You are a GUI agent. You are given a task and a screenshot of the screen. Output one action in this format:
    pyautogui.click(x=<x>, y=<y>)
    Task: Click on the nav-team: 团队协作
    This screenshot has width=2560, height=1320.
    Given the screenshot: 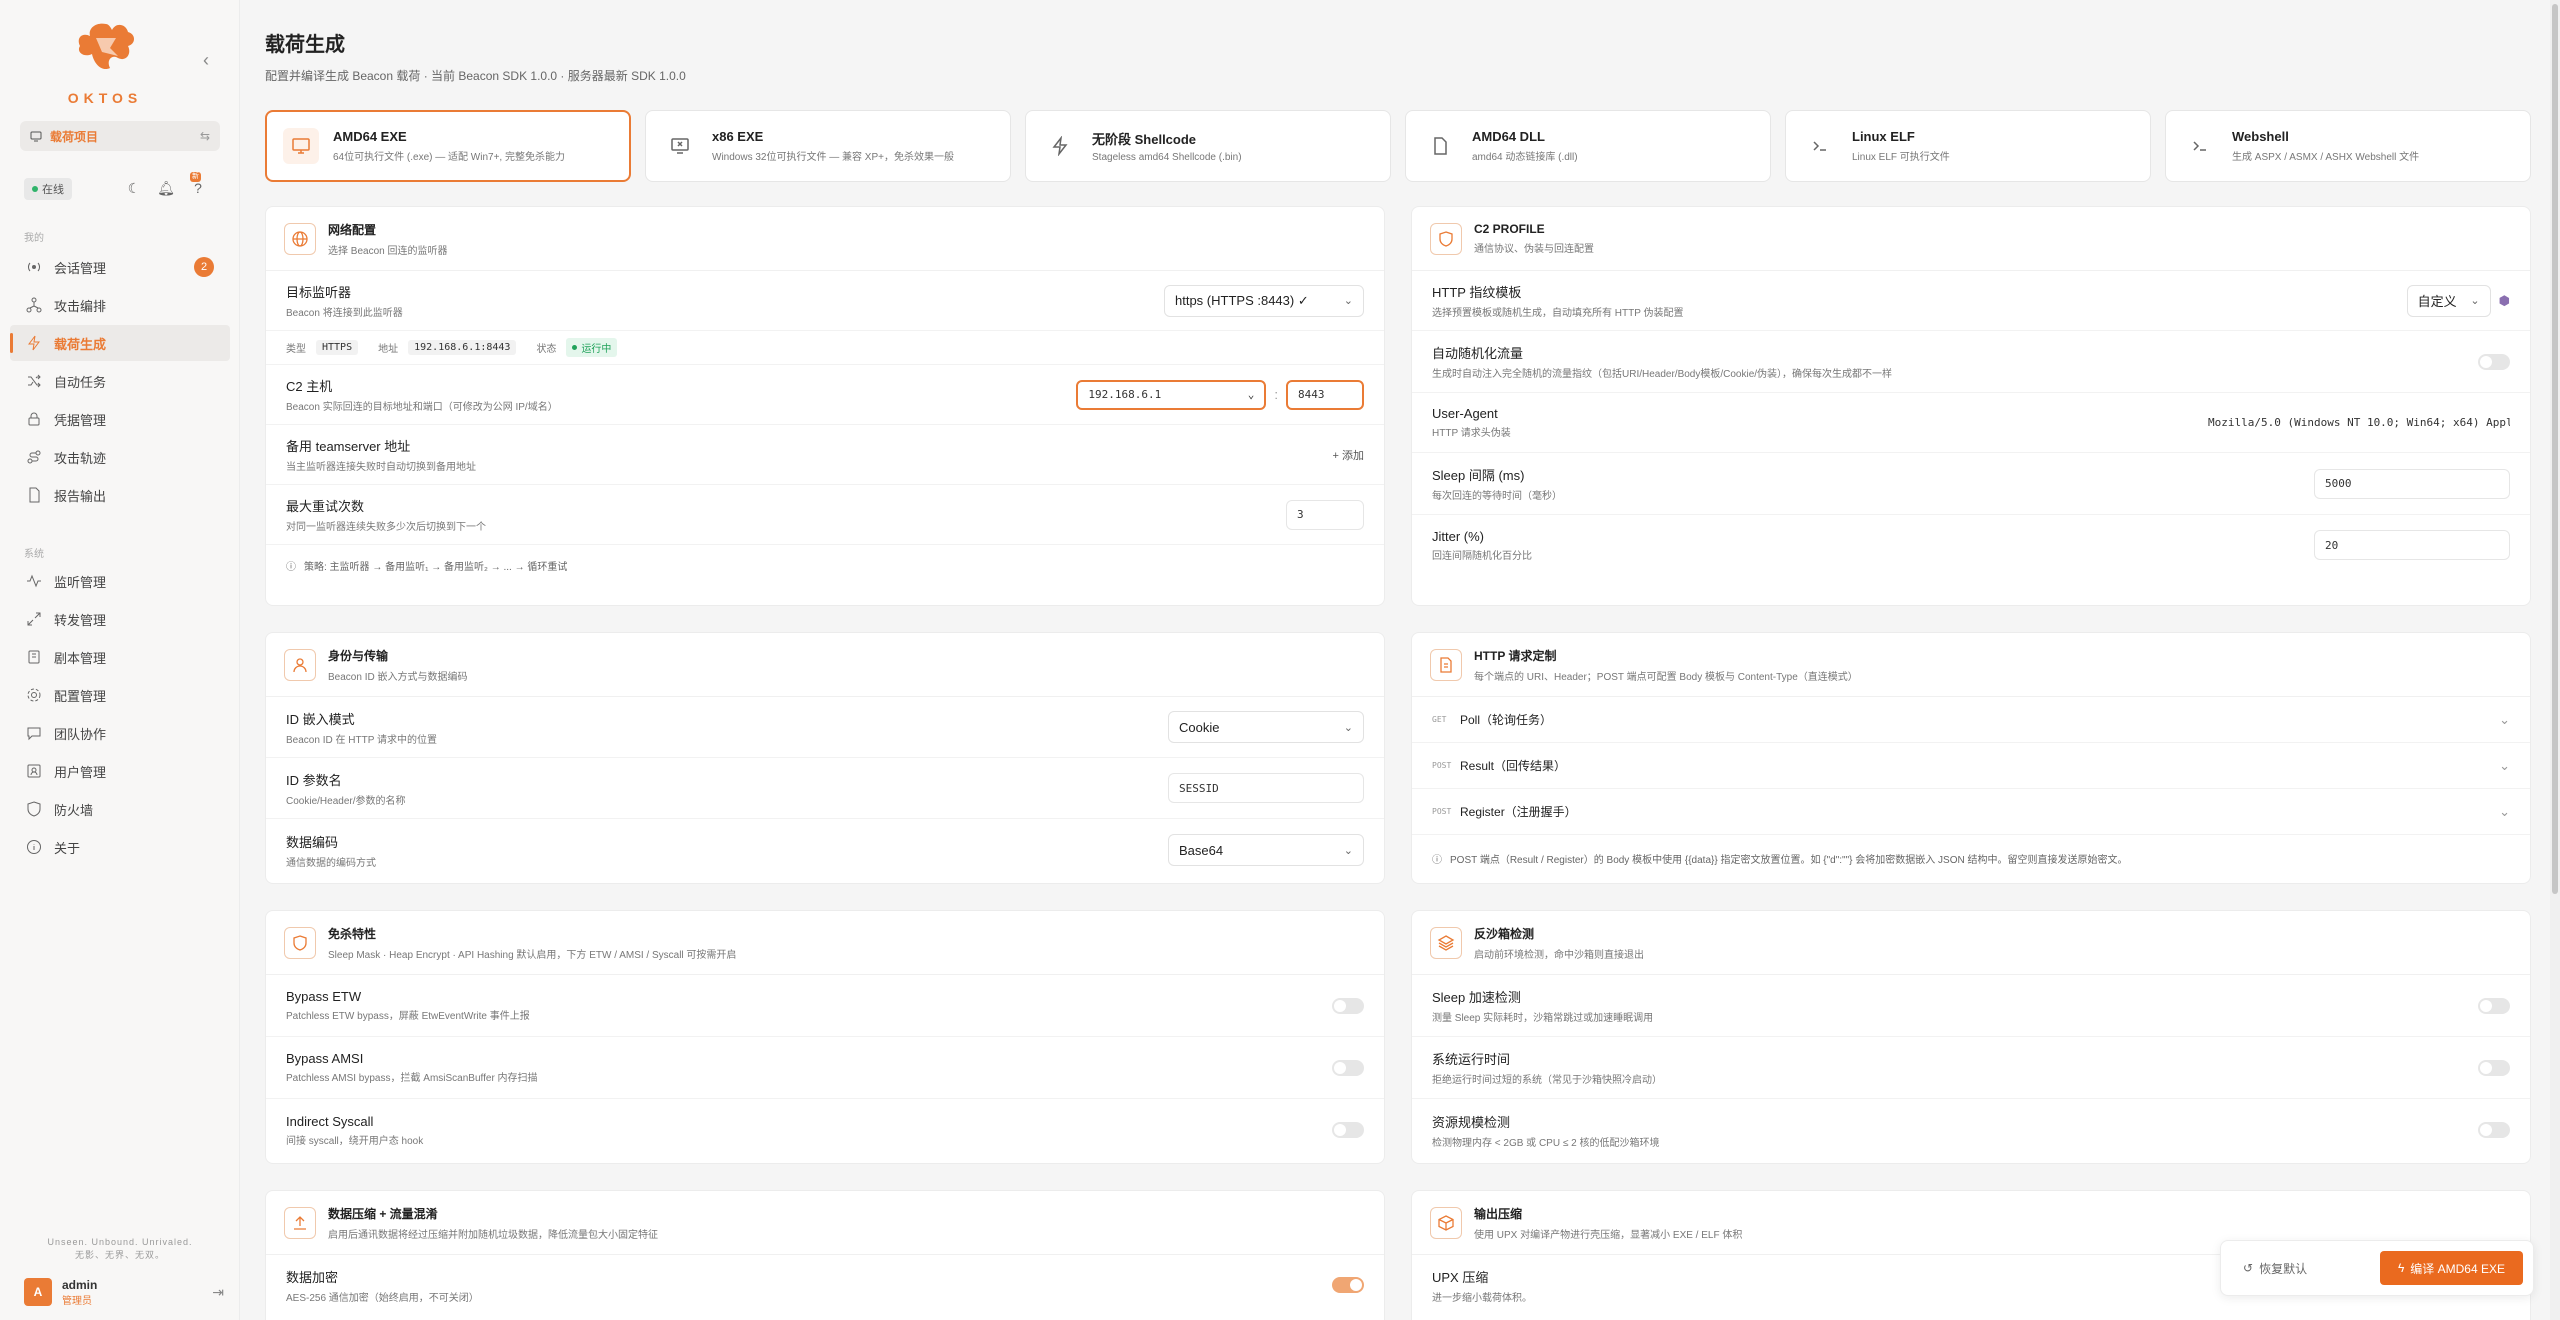 What is the action you would take?
    pyautogui.click(x=120, y=733)
    